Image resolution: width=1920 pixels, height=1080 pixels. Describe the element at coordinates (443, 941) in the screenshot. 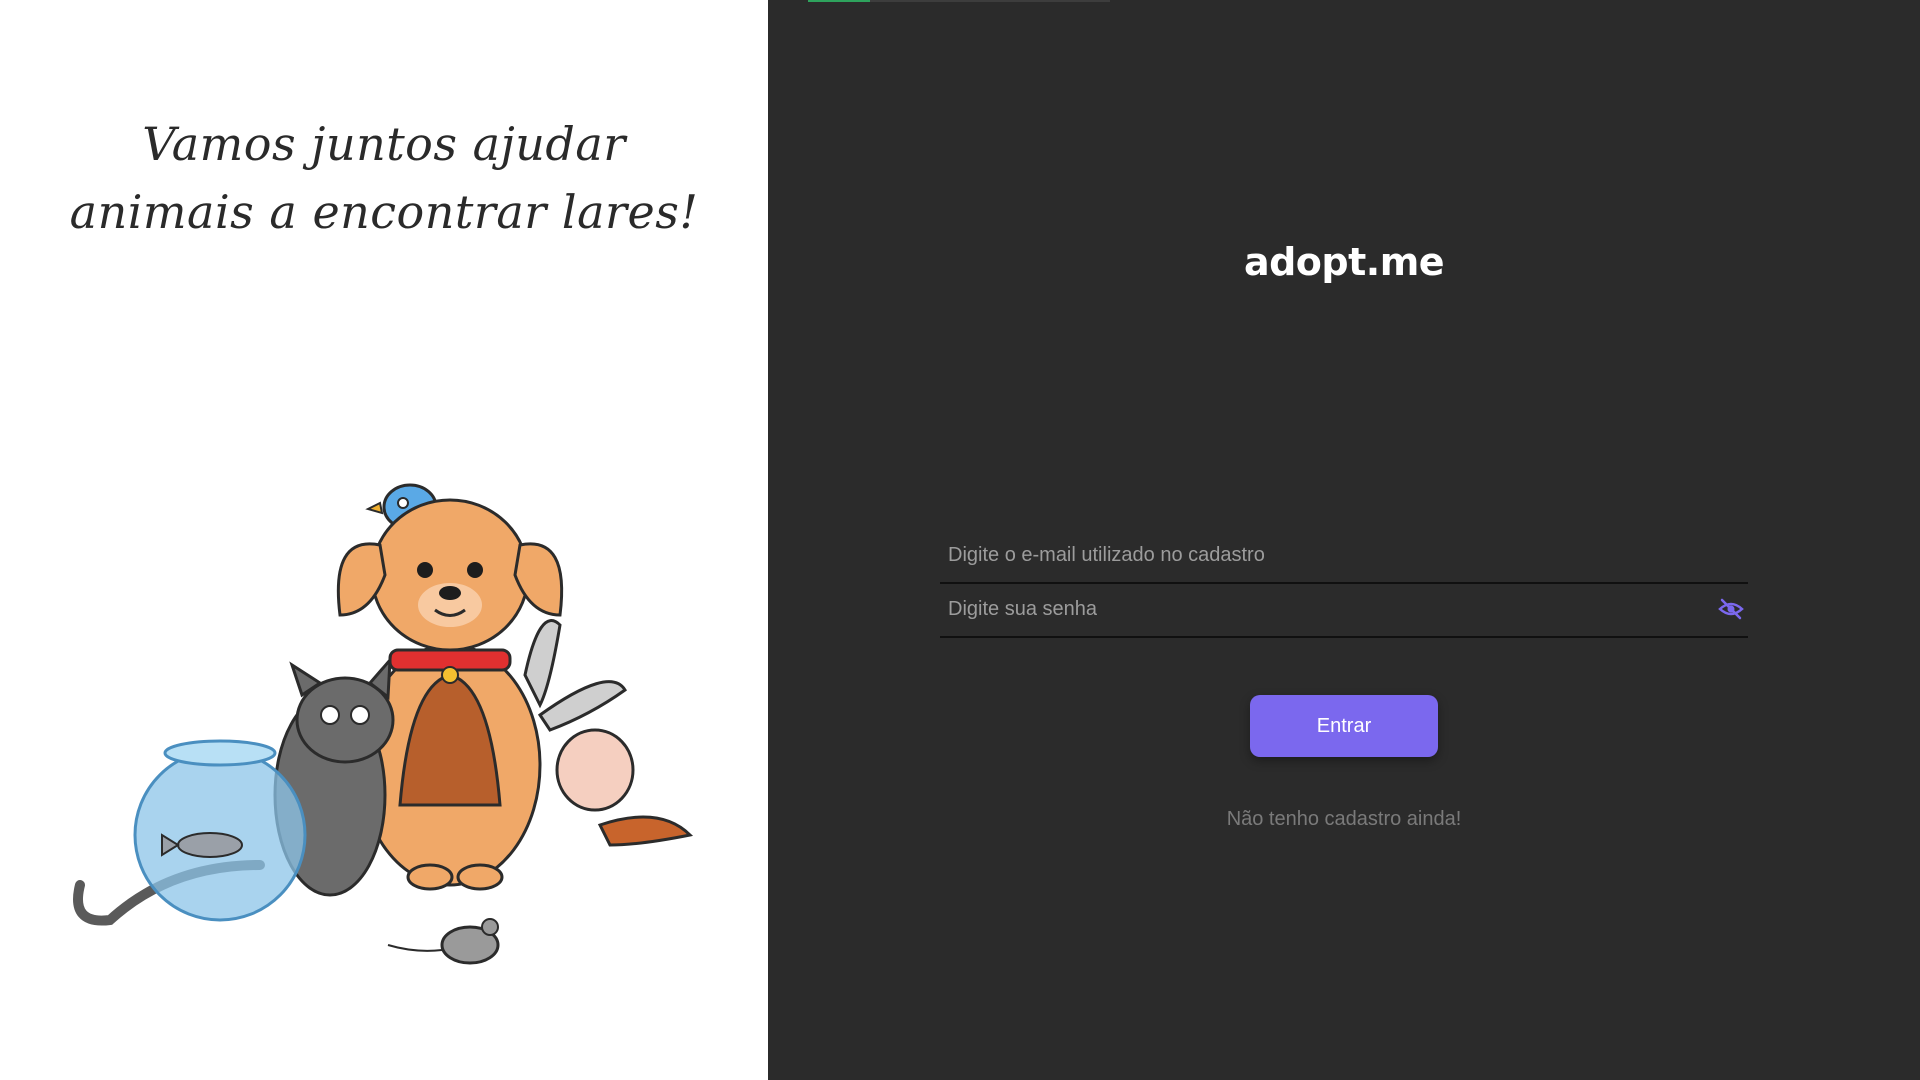

I see `mouse-illustration` at that location.